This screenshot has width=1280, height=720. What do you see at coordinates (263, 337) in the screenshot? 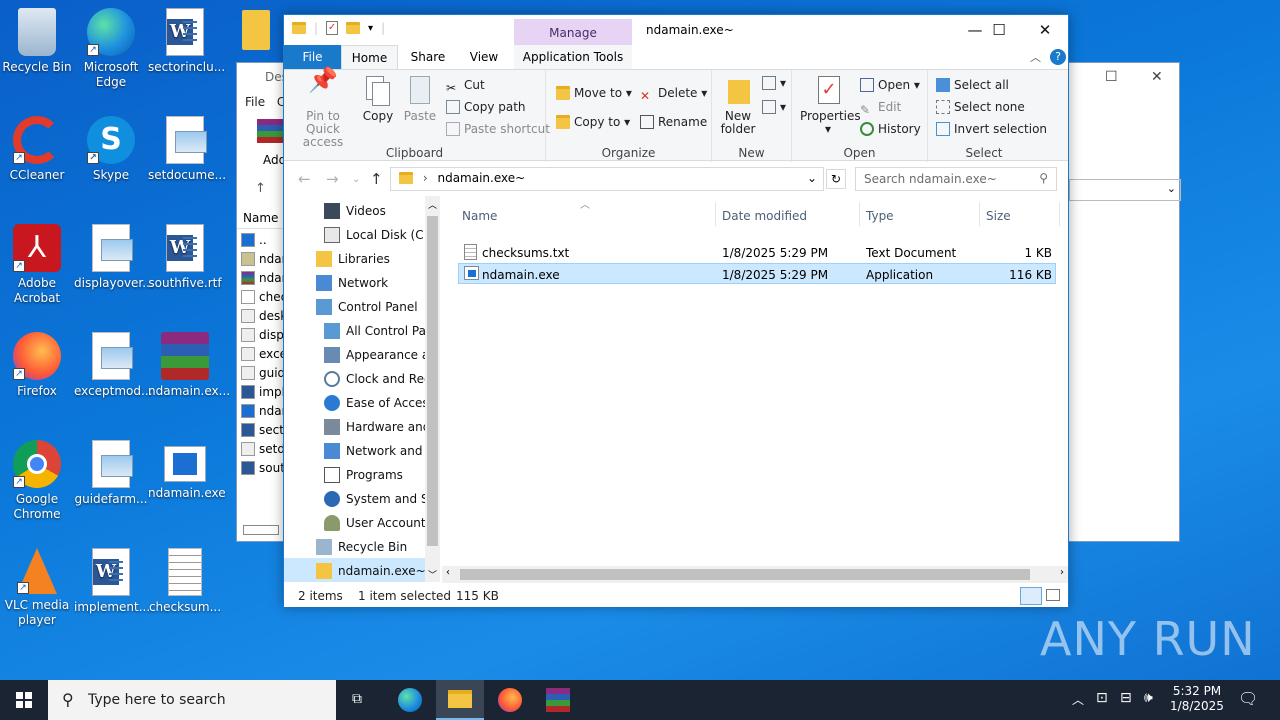
I see `list-item: disp` at bounding box center [263, 337].